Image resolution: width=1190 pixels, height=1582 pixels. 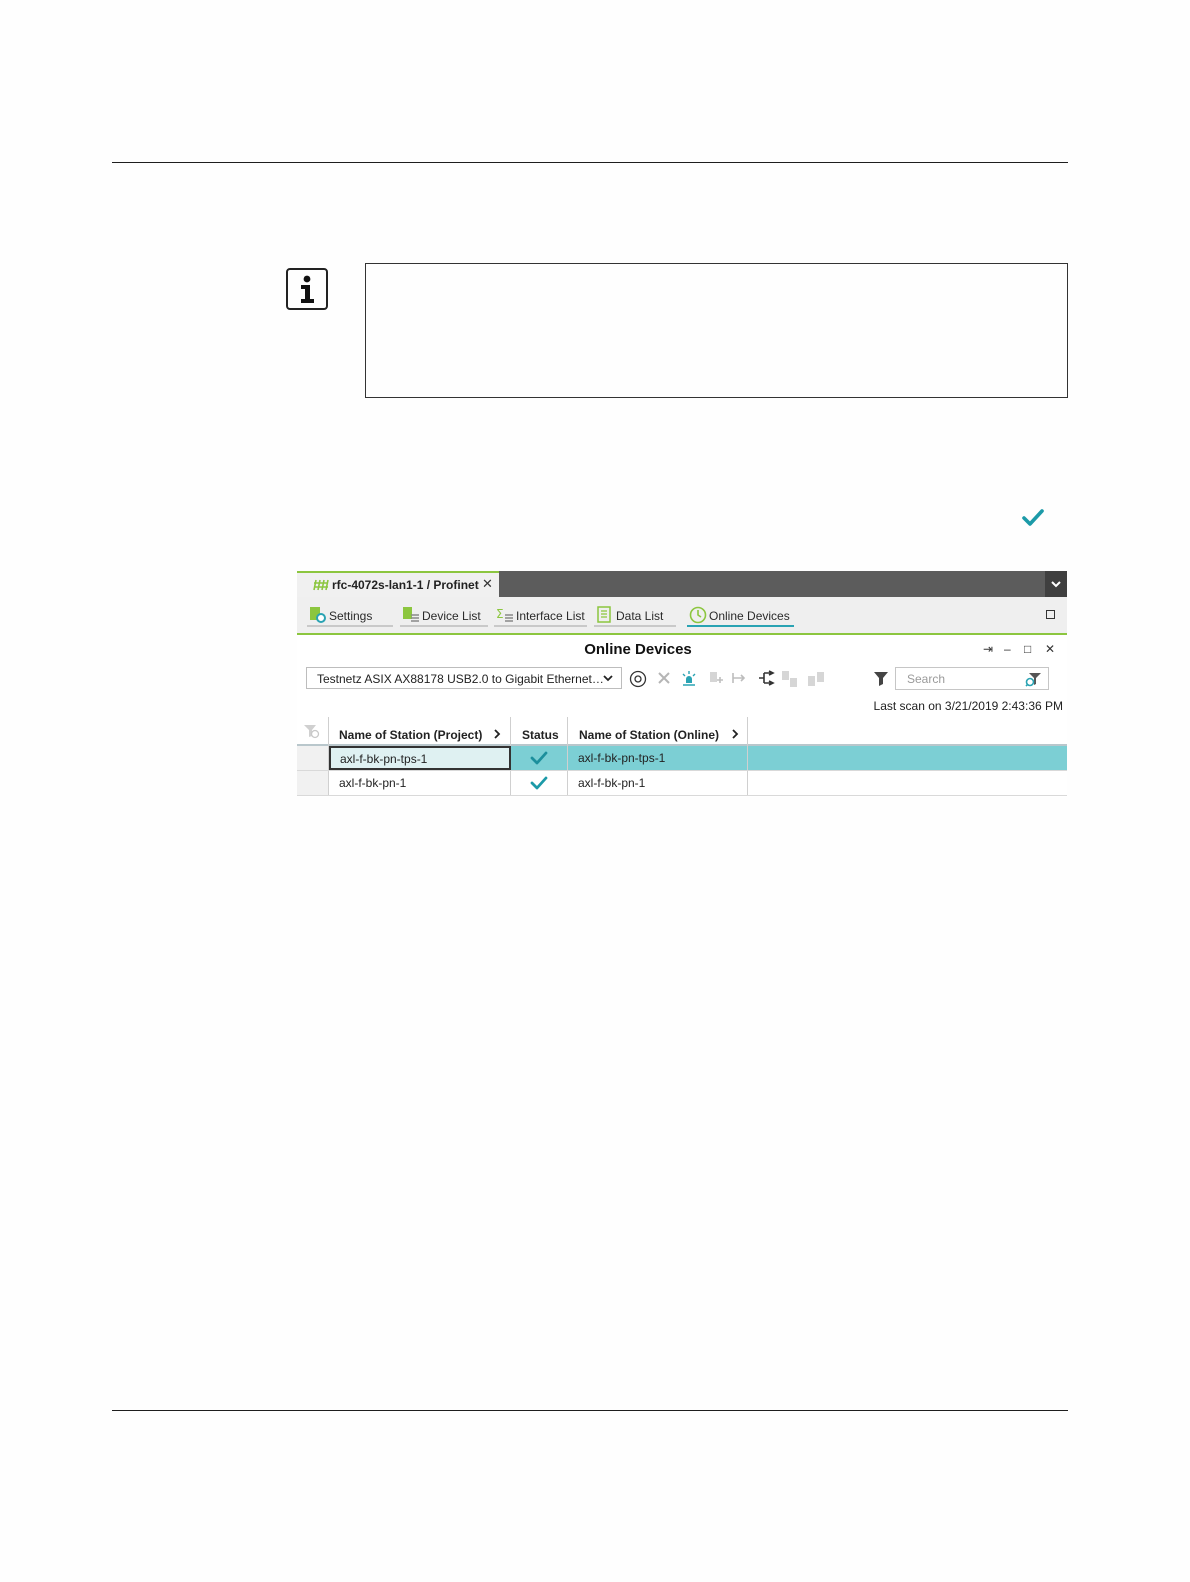 I want to click on filter-icon, so click(x=881, y=678).